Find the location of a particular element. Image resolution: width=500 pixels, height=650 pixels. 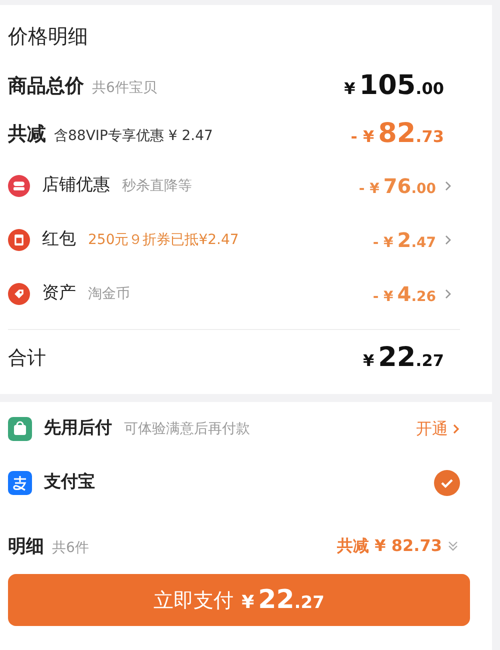

footer-discount: 共减 ¥ 82.73 is located at coordinates (389, 546).